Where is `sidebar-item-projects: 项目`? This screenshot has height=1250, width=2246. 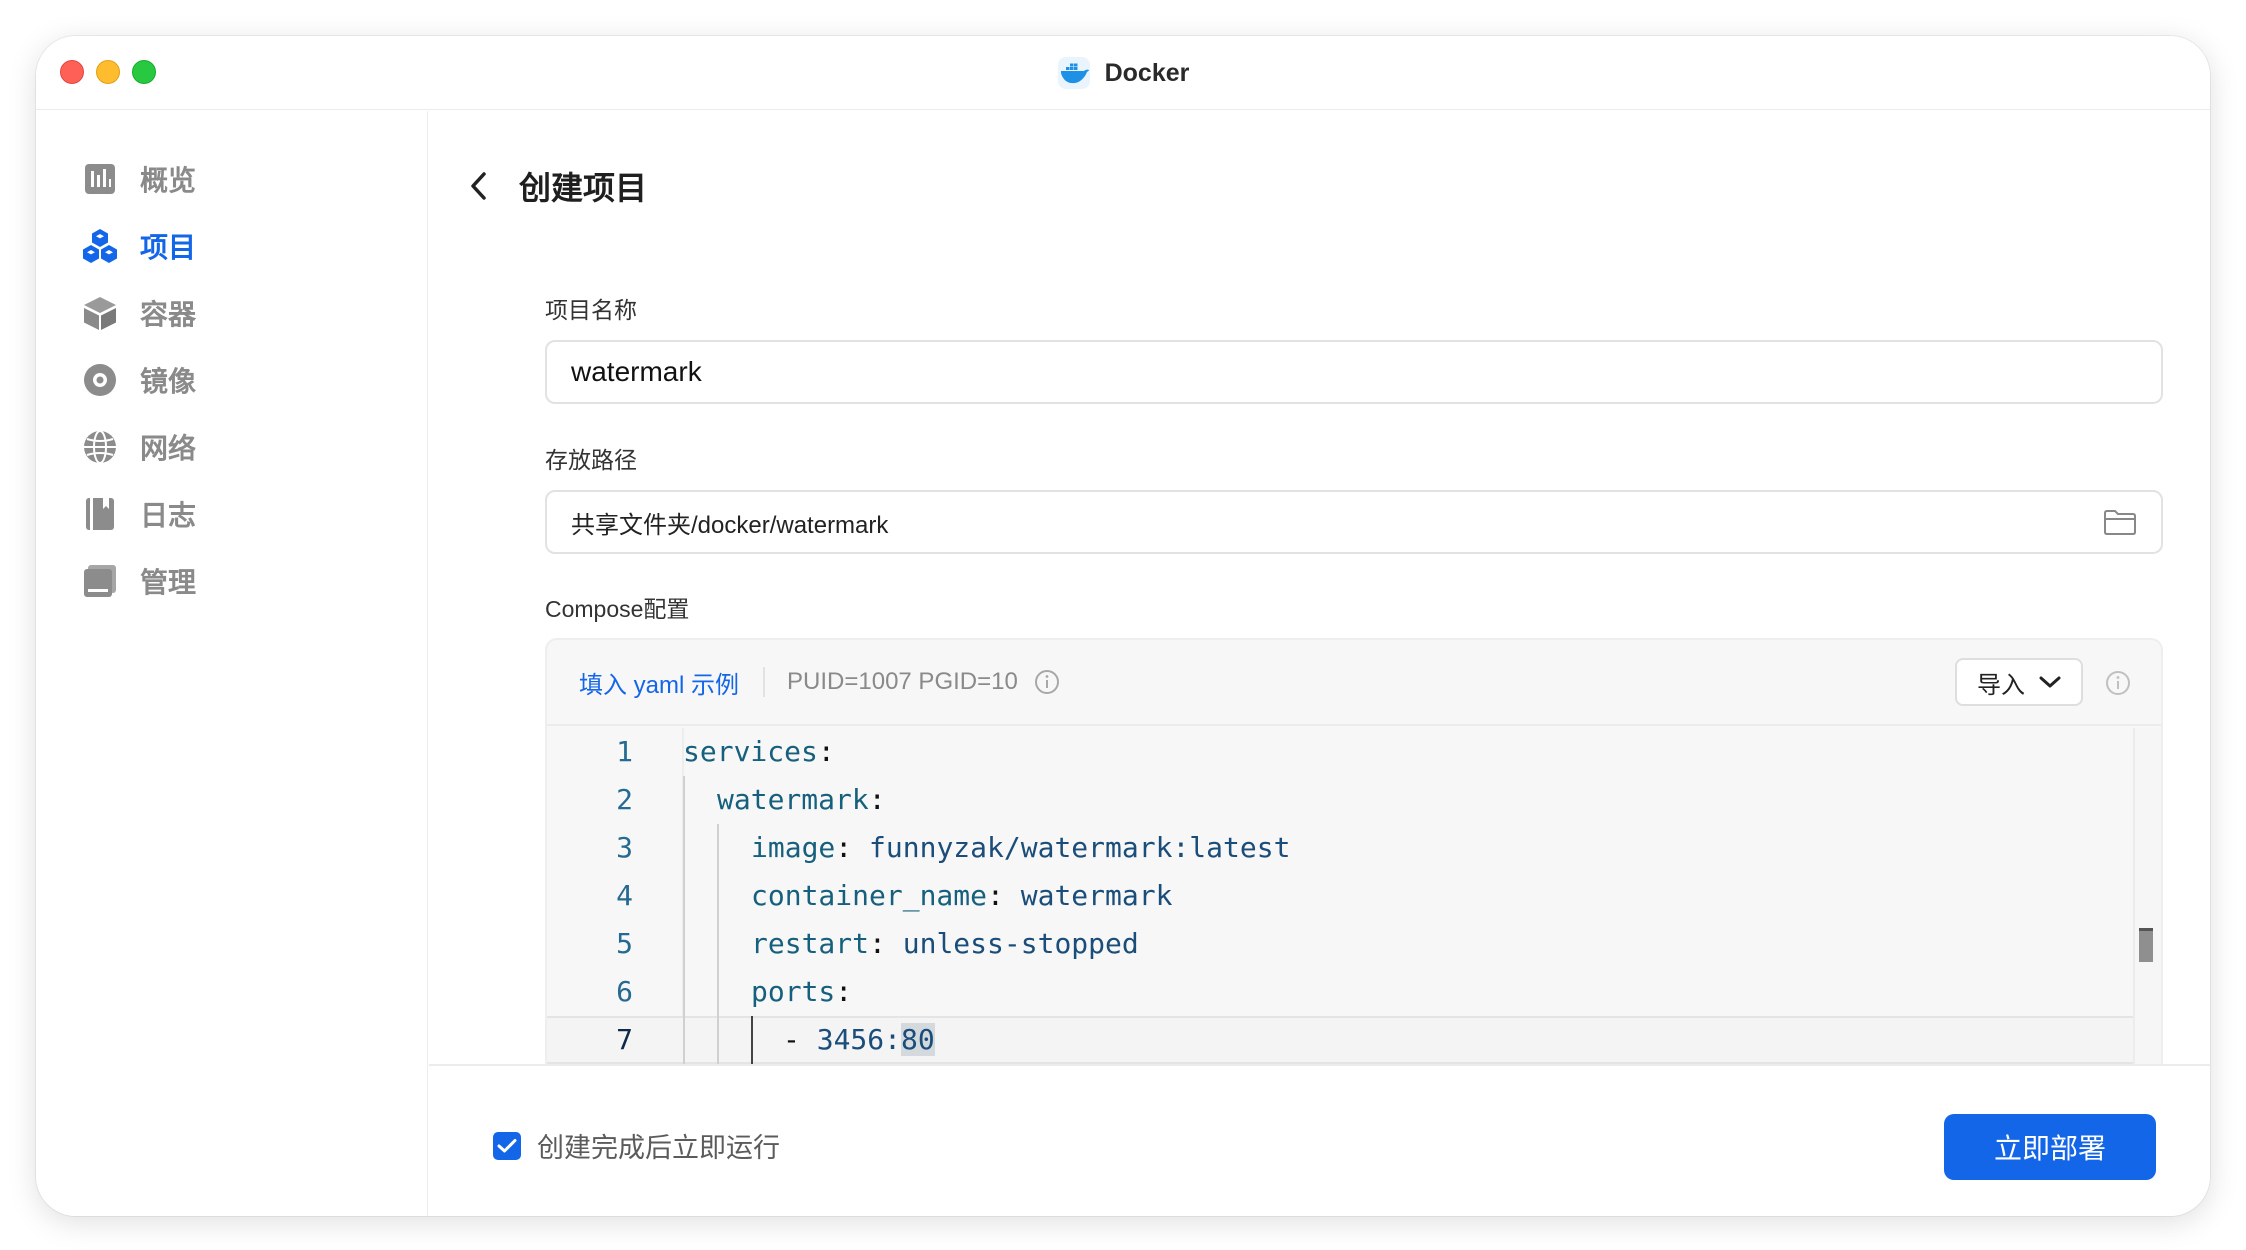
sidebar-item-projects: 项目 is located at coordinates (230, 246).